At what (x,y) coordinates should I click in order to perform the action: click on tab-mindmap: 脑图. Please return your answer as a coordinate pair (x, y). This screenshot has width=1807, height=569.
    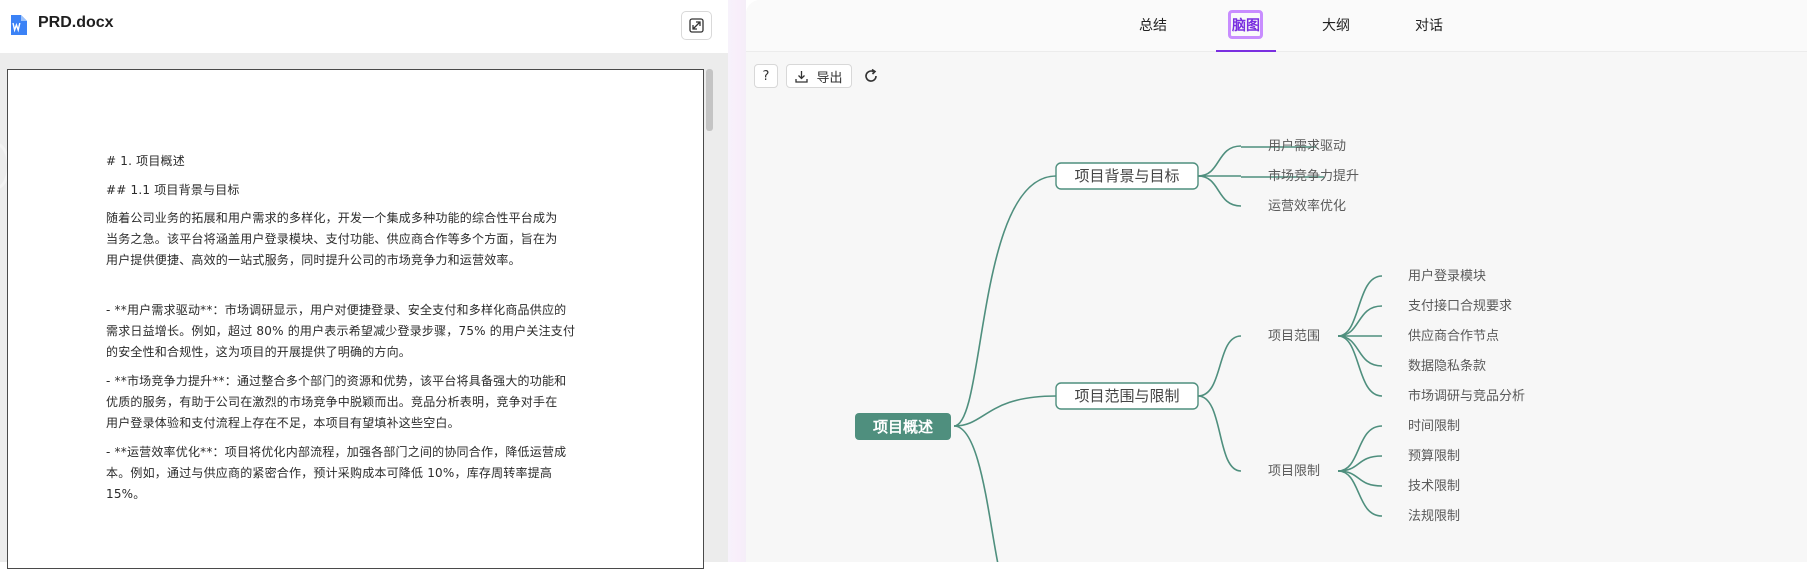
    Looking at the image, I should click on (1246, 25).